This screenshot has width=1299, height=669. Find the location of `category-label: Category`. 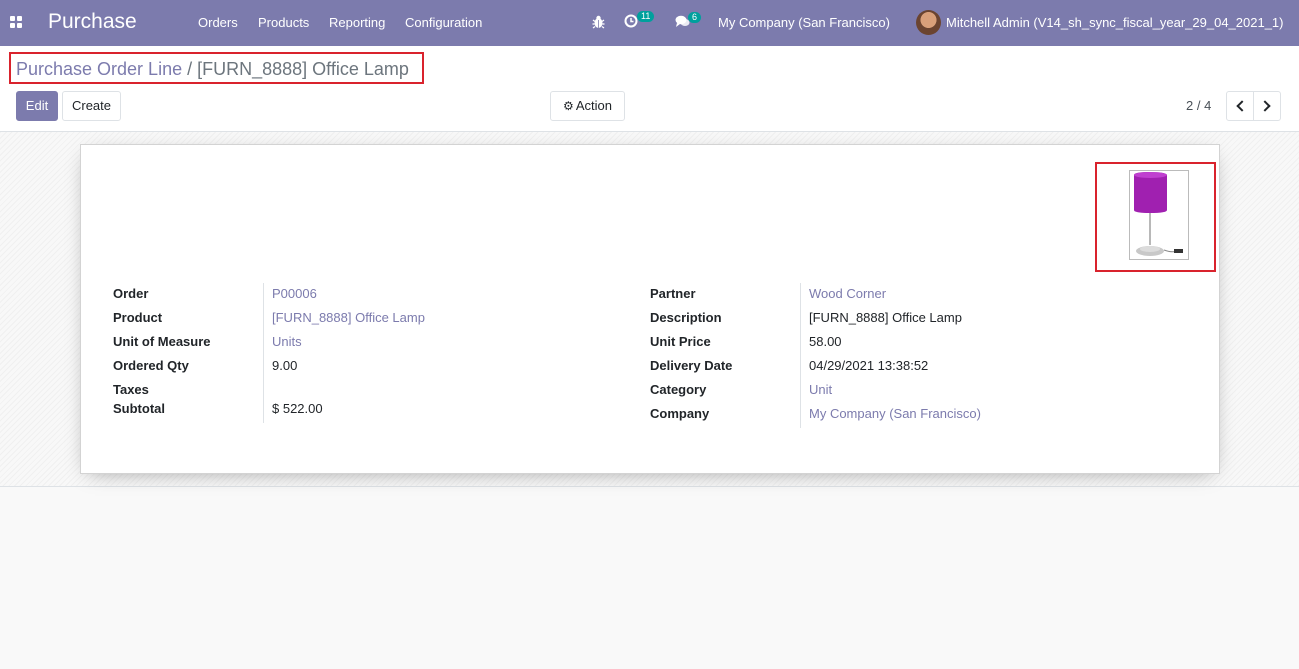

category-label: Category is located at coordinates (678, 389).